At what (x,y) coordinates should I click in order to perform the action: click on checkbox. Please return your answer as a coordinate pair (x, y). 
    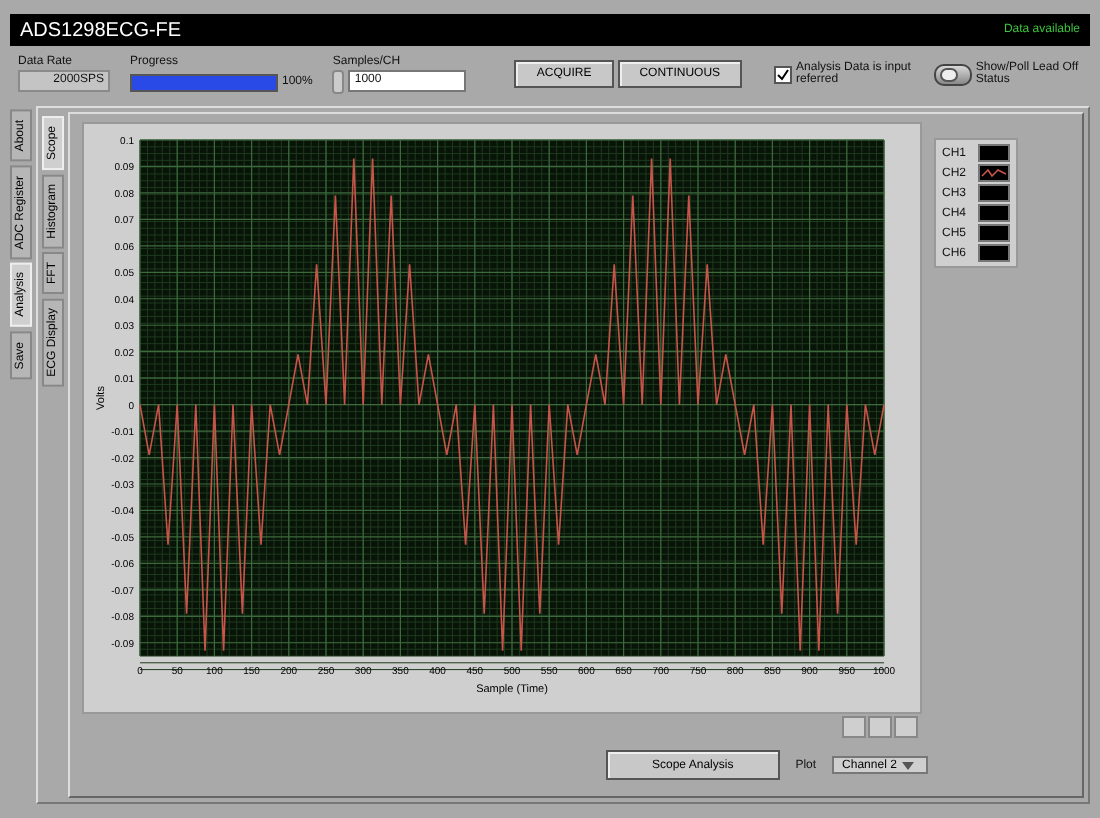
    Looking at the image, I should click on (783, 74).